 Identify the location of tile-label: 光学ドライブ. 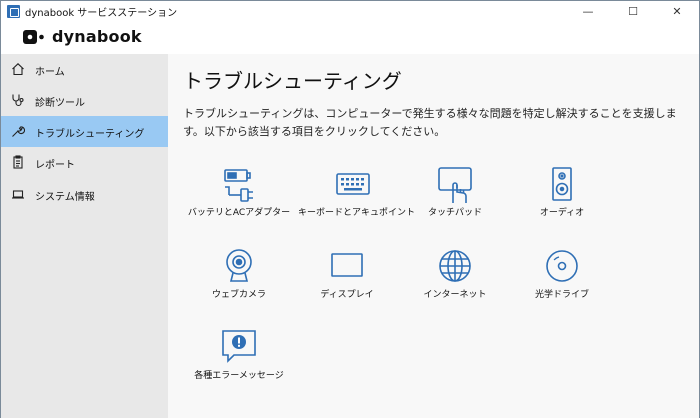
(561, 295).